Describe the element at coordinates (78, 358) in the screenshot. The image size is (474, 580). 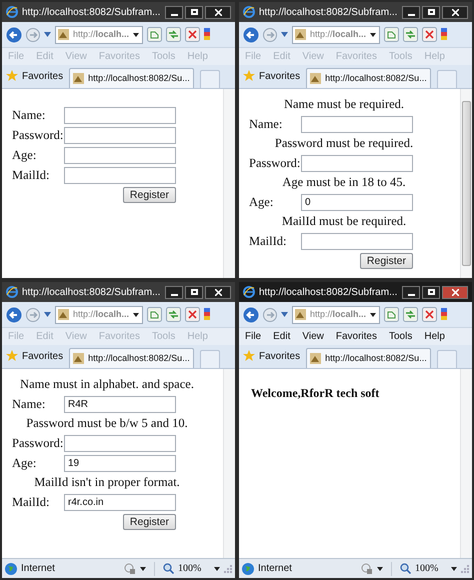
I see `page-icon` at that location.